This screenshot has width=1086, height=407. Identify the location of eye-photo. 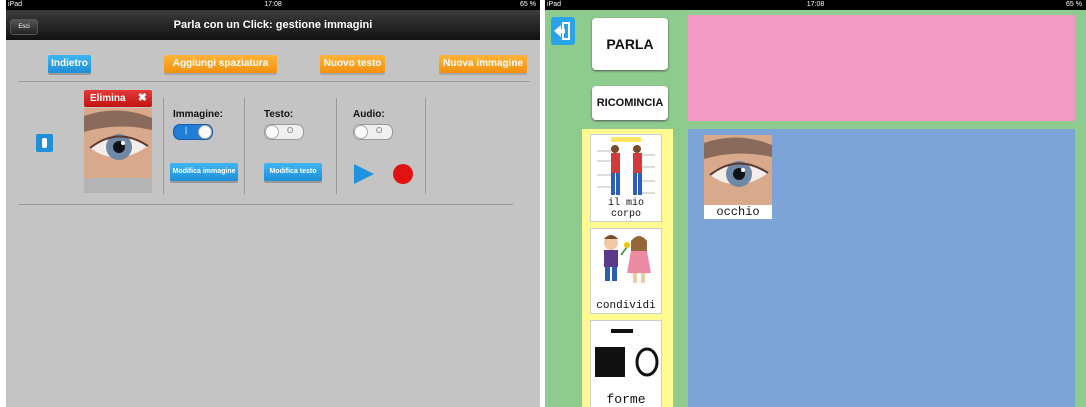
(738, 170).